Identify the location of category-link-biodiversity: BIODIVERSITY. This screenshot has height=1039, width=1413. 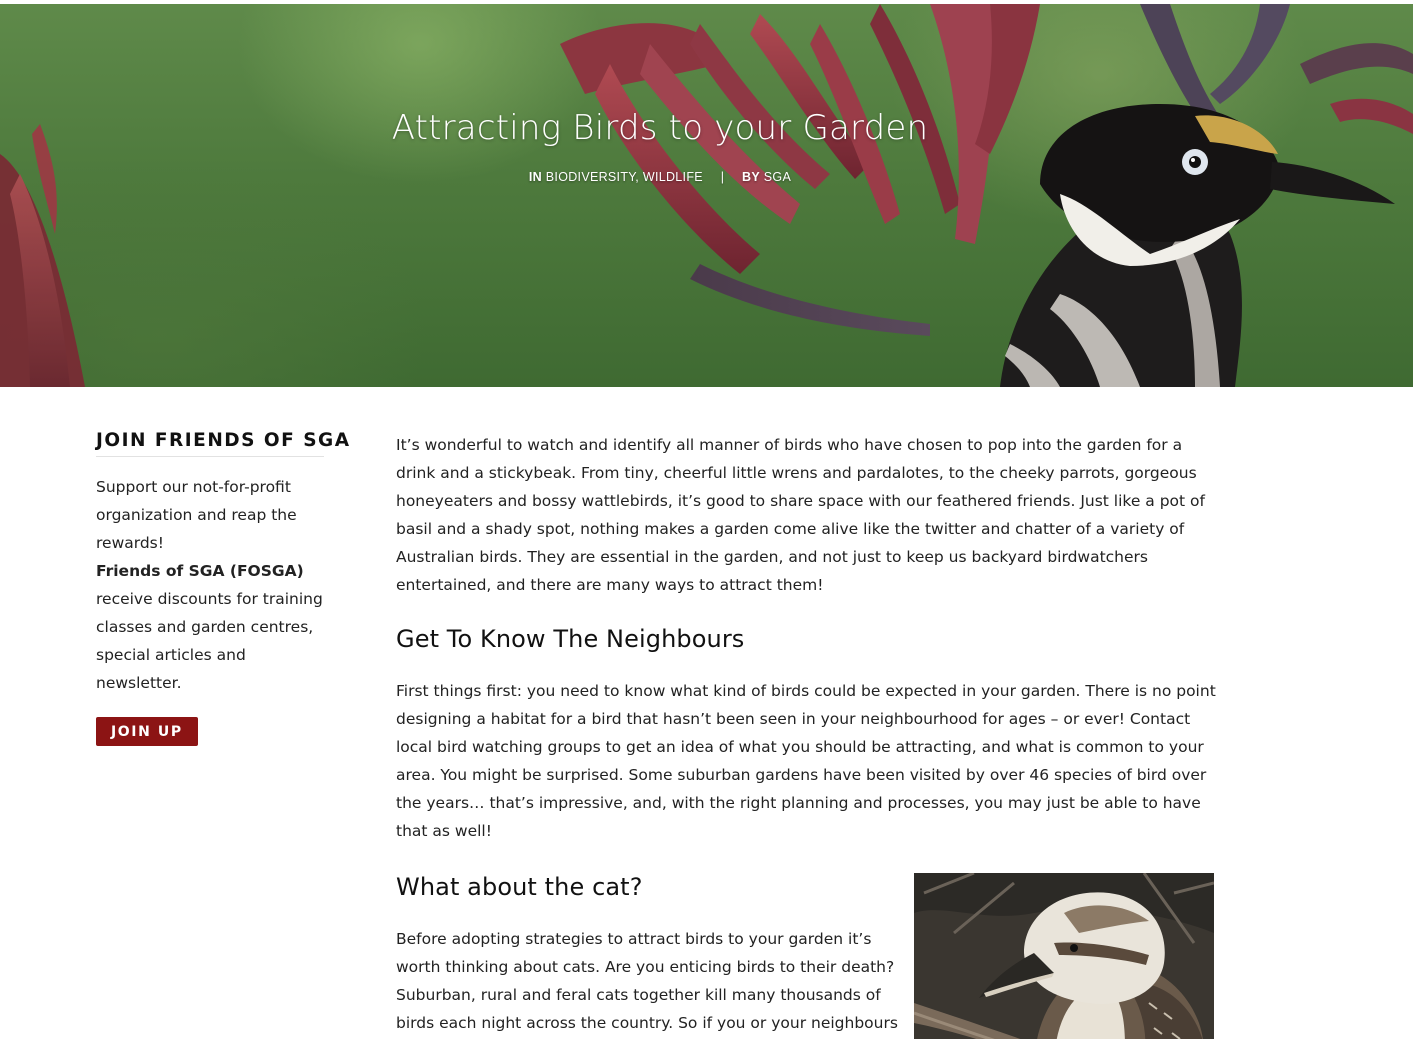
(591, 177).